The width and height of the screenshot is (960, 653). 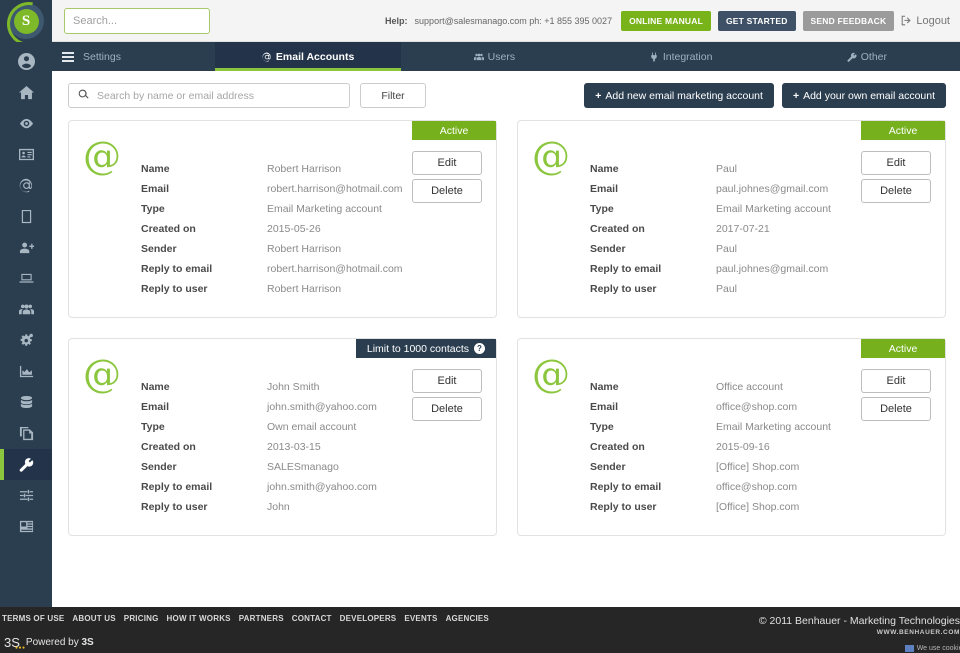 What do you see at coordinates (308, 56) in the screenshot?
I see `tab-email-accounts: Email Accounts` at bounding box center [308, 56].